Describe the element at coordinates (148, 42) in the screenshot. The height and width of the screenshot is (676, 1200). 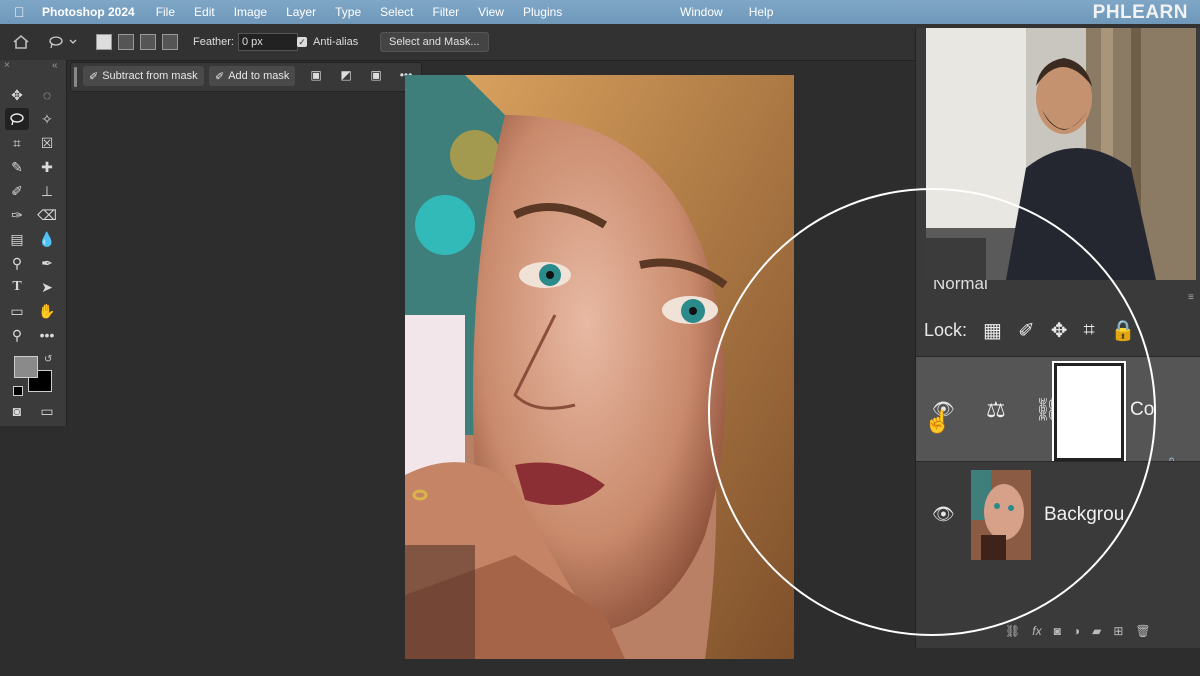
I see `subtract-selection-icon` at that location.